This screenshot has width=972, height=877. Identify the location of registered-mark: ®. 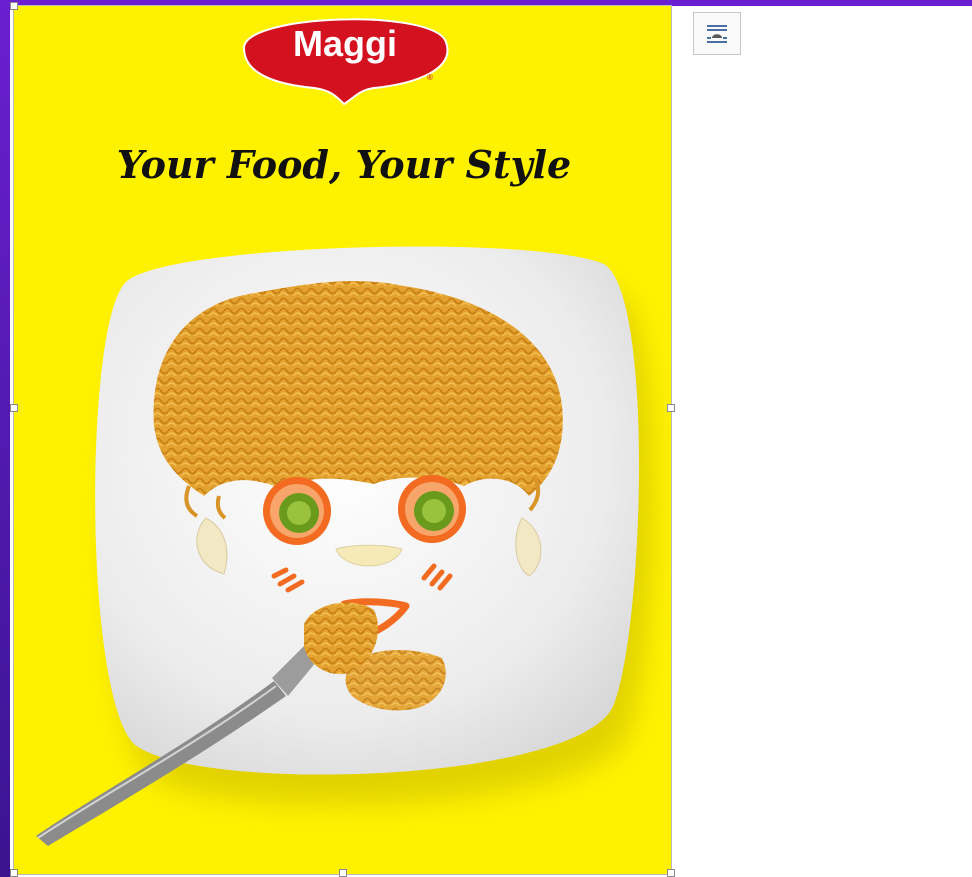
(430, 77).